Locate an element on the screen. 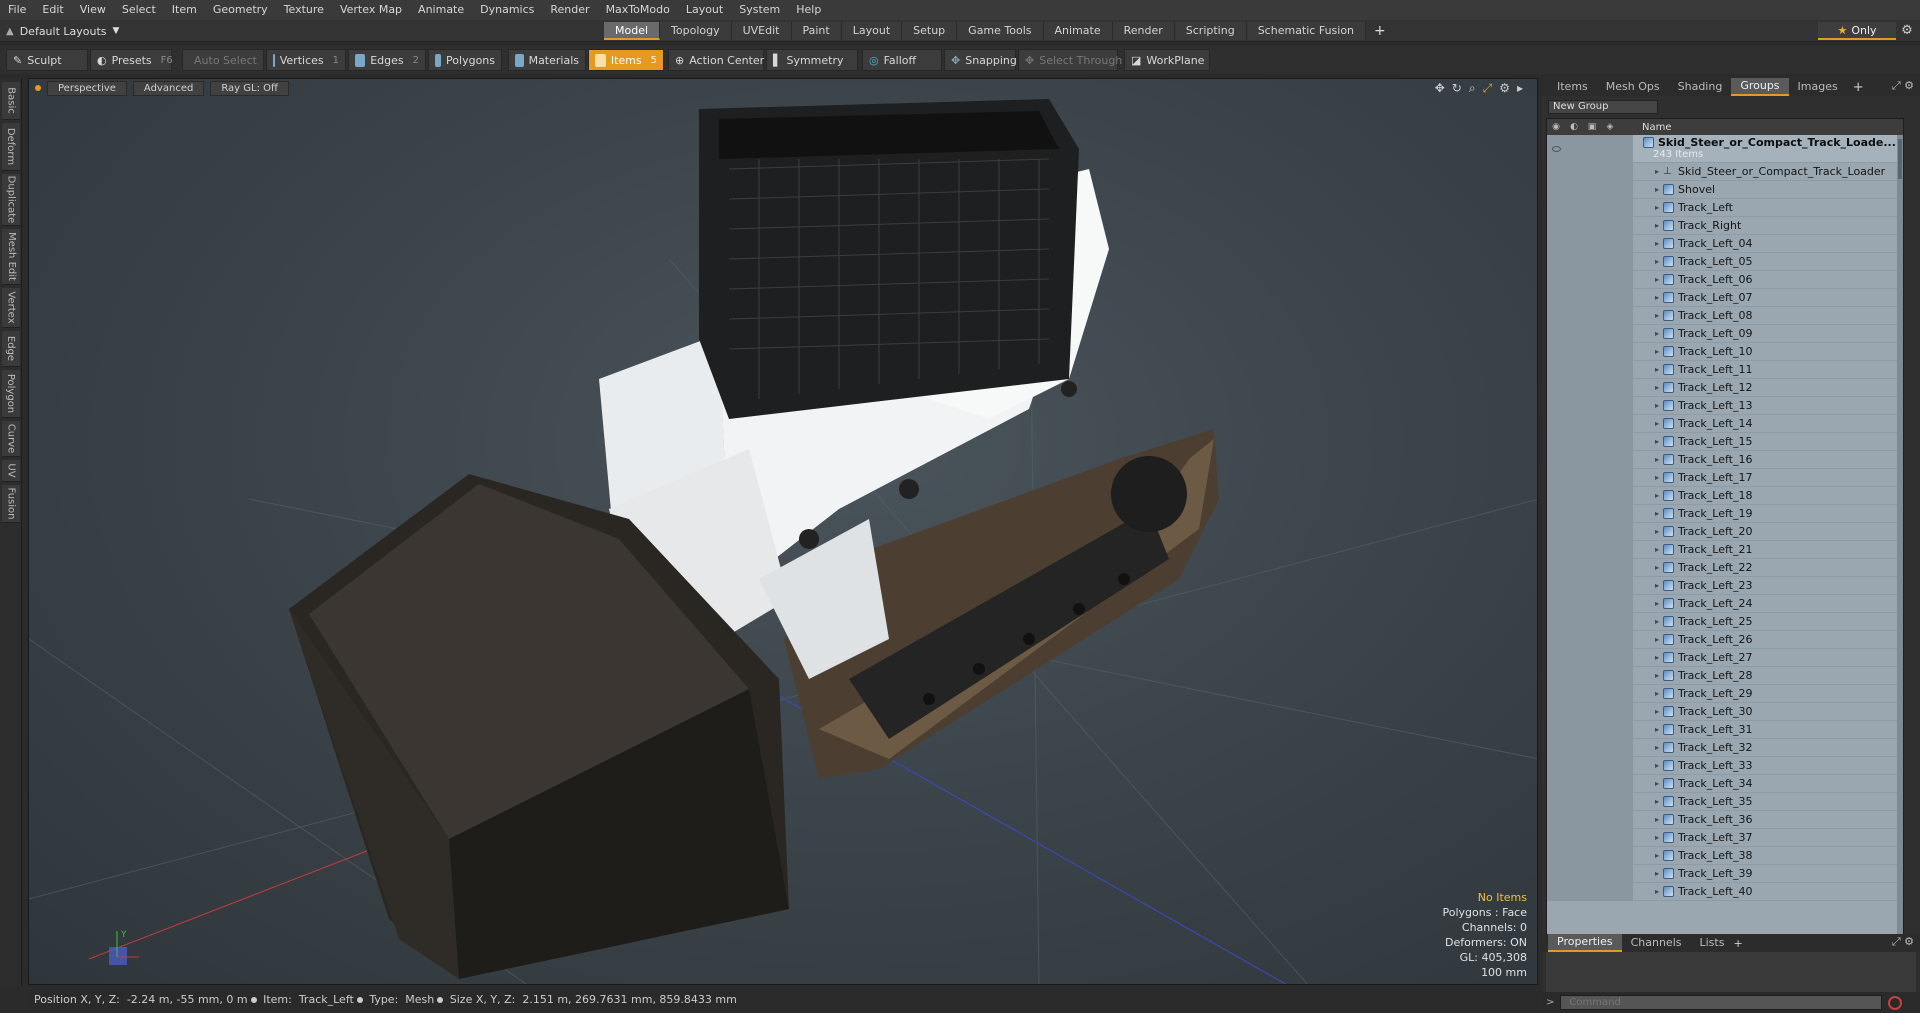  tab-topology: Topology is located at coordinates (696, 31).